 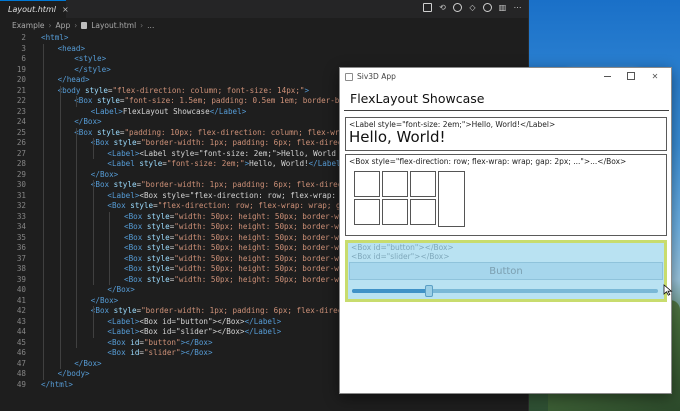 I want to click on code-text: <Box id="button"></Box>, so click(x=159, y=343).